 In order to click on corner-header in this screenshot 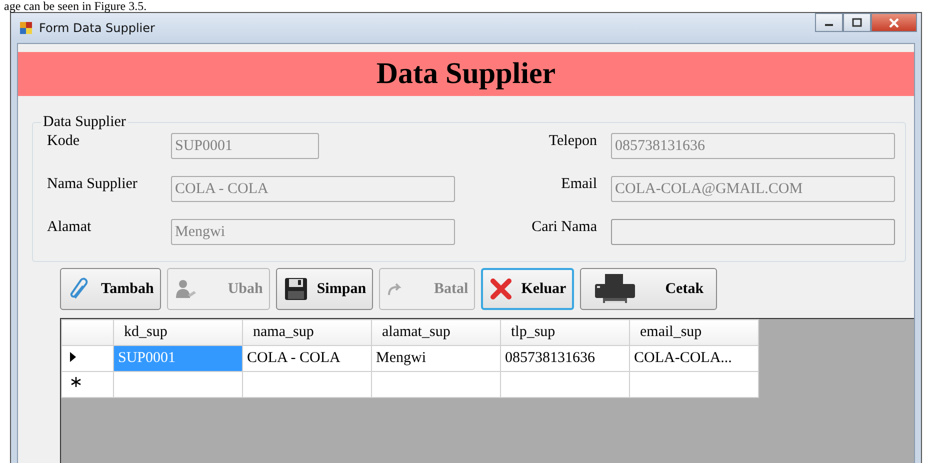, I will do `click(88, 333)`.